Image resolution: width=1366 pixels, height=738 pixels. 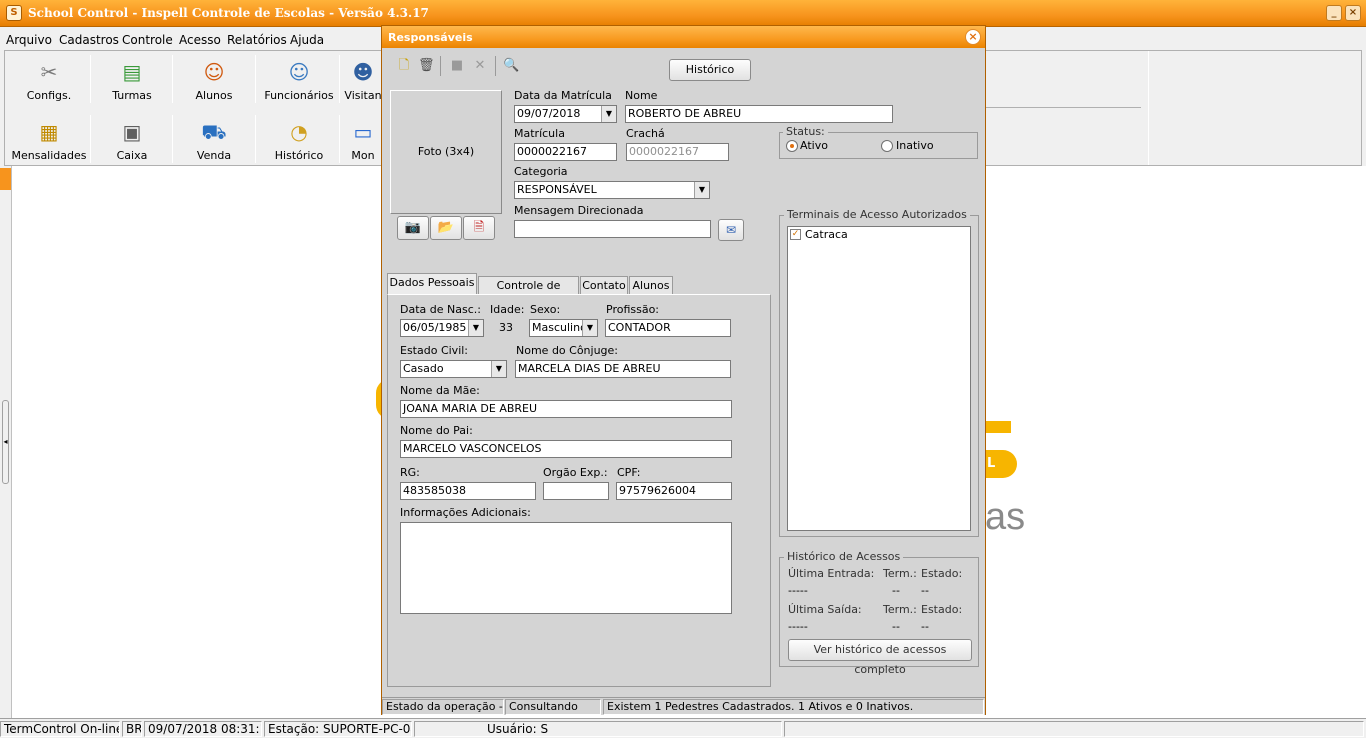 I want to click on sexo-select: Masculino ▼, so click(x=563, y=328).